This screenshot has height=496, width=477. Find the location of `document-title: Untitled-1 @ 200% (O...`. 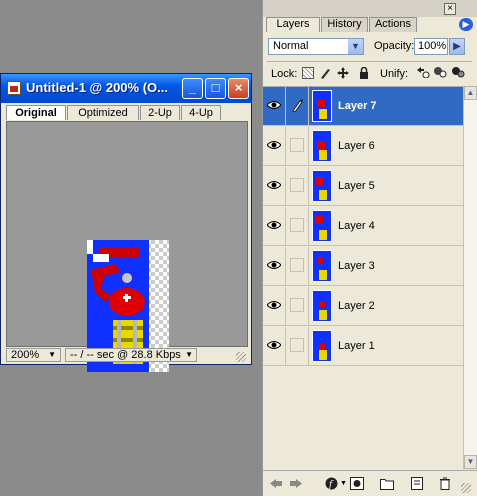

document-title: Untitled-1 @ 200% (O... is located at coordinates (97, 87).